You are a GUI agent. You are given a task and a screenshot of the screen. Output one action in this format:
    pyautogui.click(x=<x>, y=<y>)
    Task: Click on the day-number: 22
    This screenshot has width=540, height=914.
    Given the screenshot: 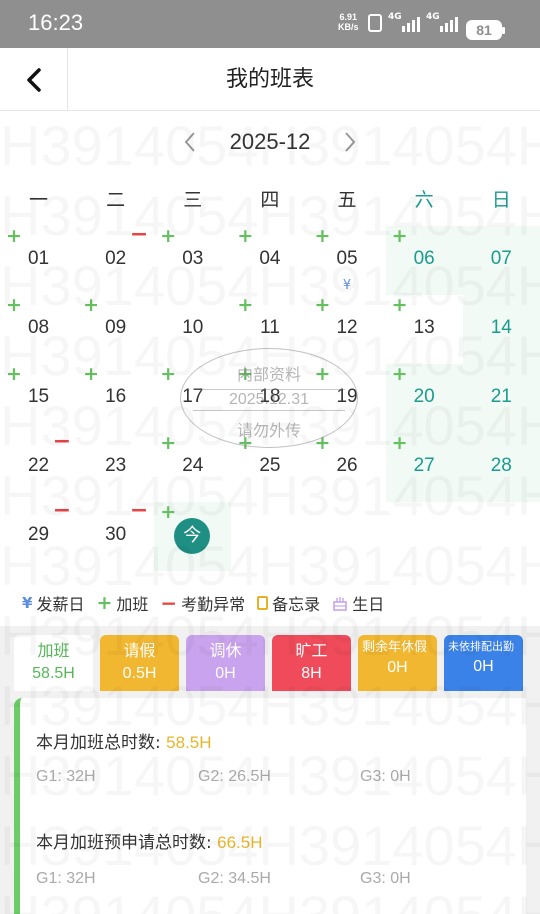 What is the action you would take?
    pyautogui.click(x=38, y=465)
    